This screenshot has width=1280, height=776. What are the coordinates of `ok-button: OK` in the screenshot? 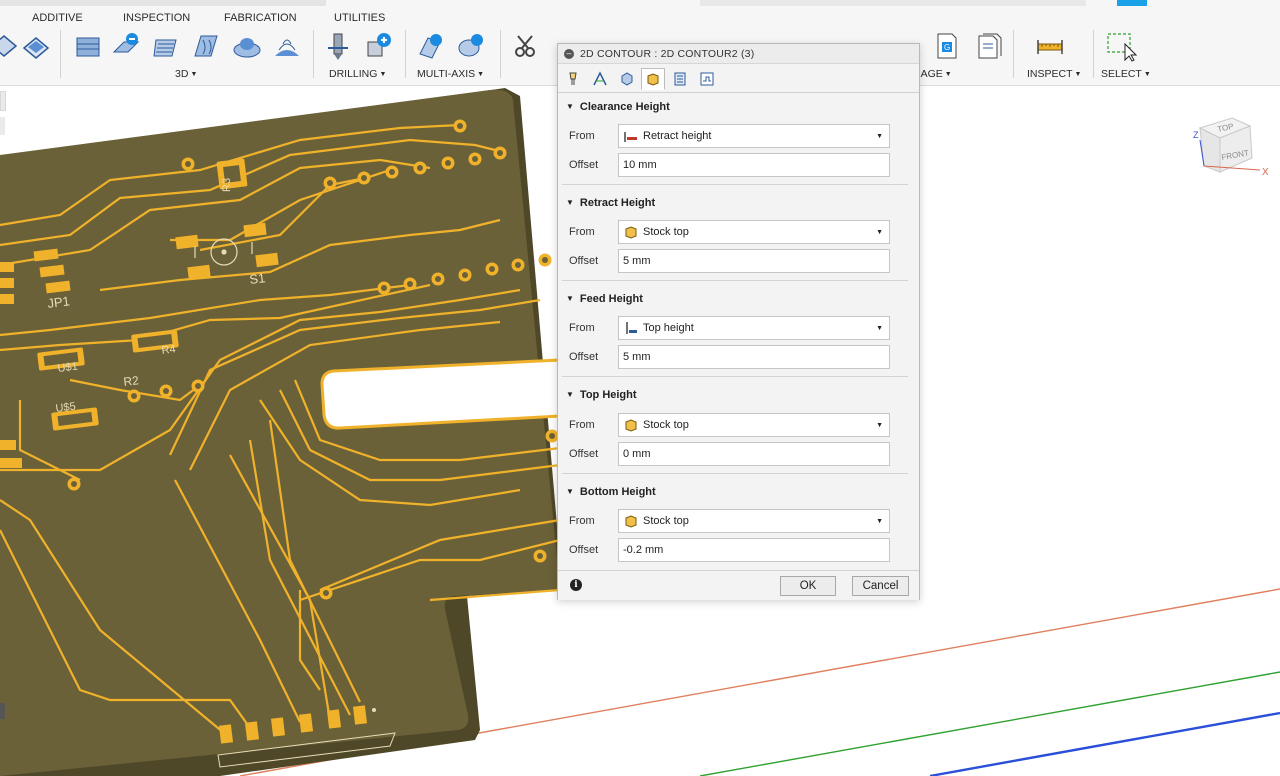 It's located at (808, 586).